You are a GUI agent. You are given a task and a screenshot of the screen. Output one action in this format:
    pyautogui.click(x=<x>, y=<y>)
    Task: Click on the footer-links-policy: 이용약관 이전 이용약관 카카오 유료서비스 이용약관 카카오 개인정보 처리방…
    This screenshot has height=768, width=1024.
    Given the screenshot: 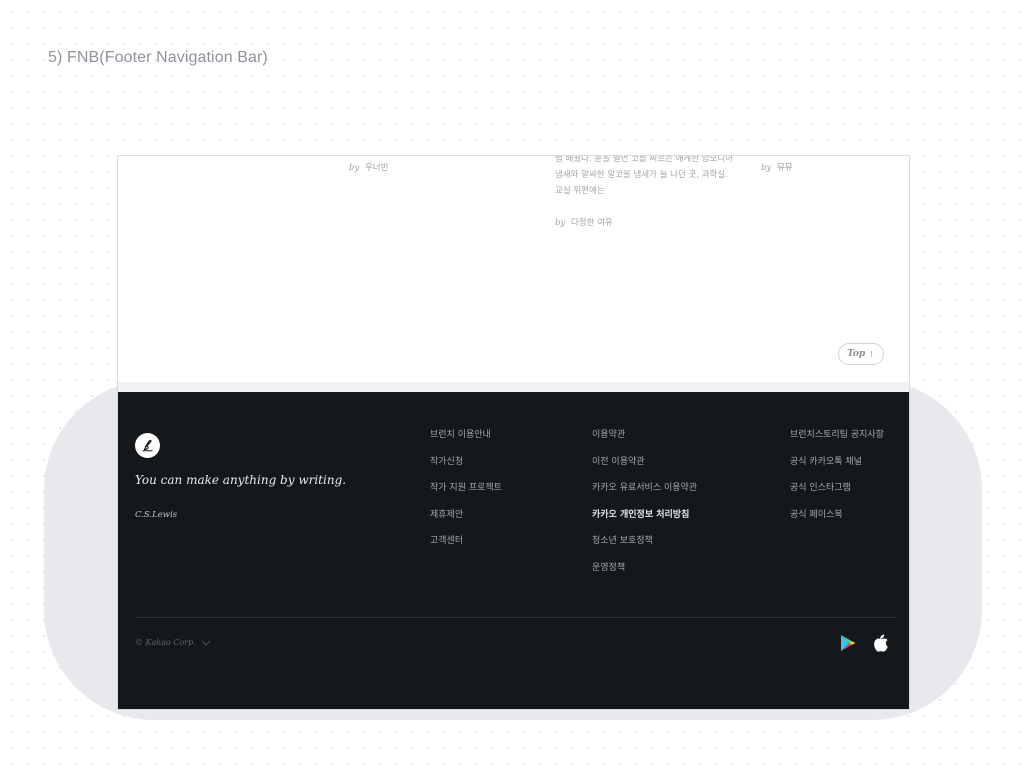 What is the action you would take?
    pyautogui.click(x=644, y=508)
    